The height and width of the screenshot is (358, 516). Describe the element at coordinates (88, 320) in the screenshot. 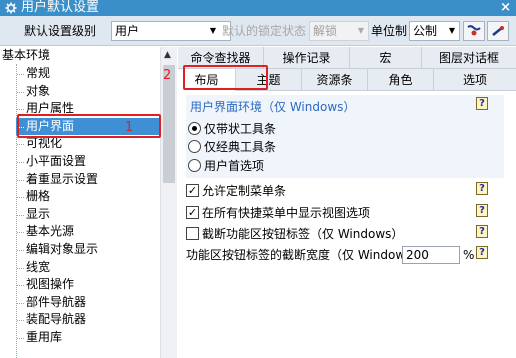

I see `tree-item: 装配导航器` at that location.